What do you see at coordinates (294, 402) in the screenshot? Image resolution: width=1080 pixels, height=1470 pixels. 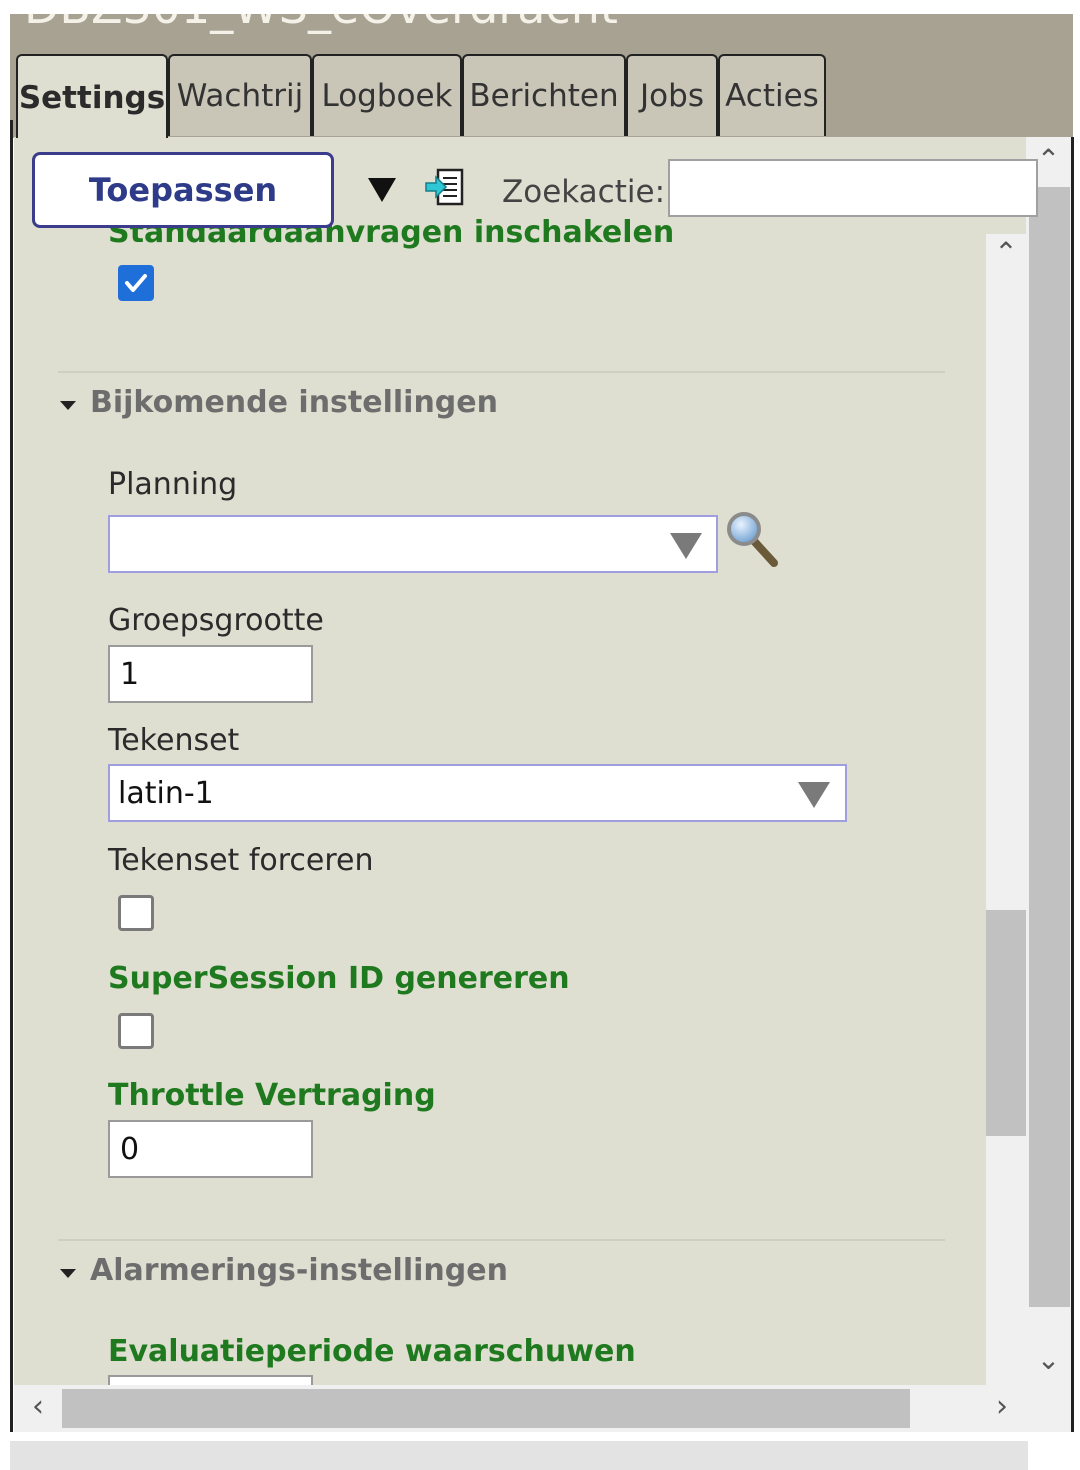 I see `section-additional-settings: Bijkomende instellingen` at bounding box center [294, 402].